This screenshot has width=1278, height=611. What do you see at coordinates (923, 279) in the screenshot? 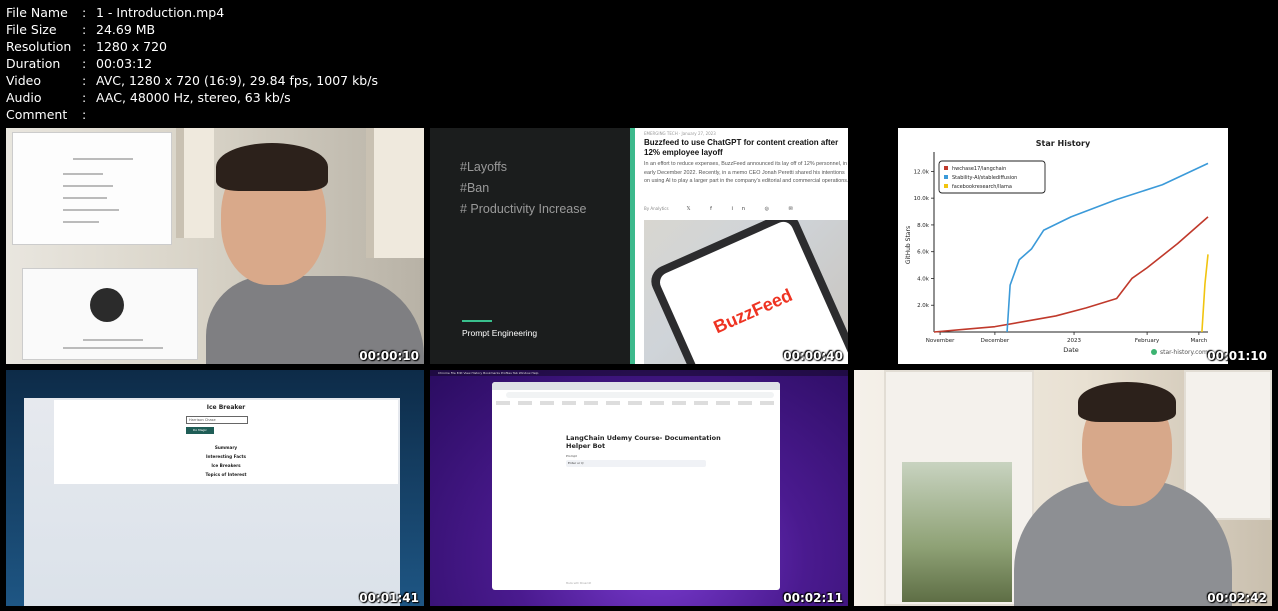
I see `y-tick-label: 4.0k` at bounding box center [923, 279].